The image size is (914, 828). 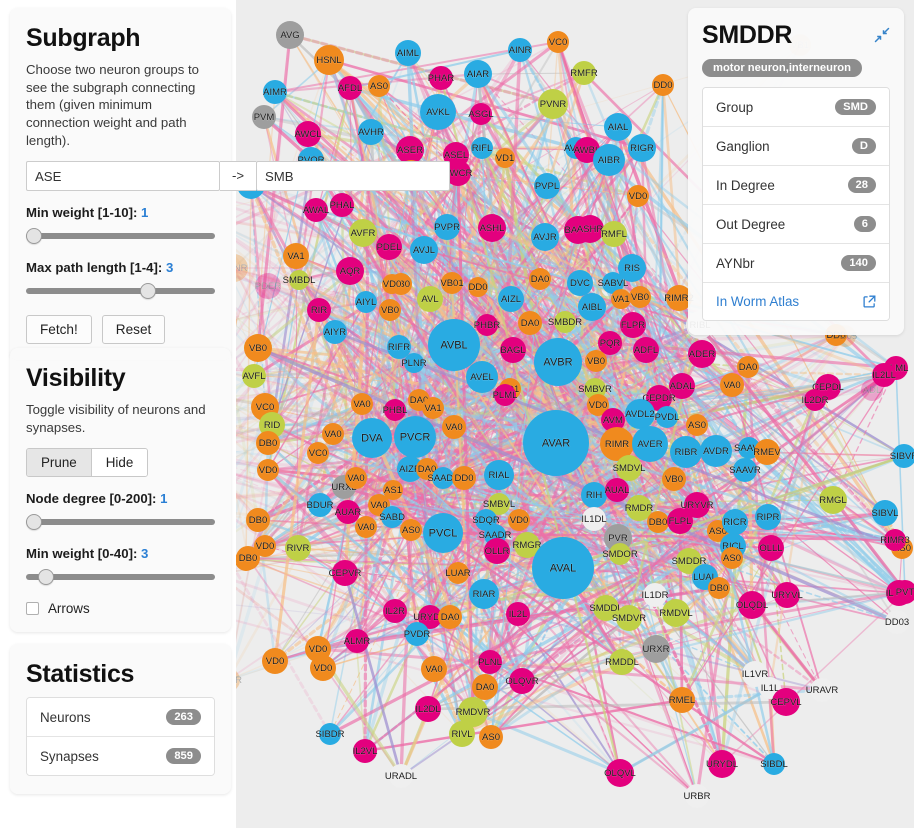 I want to click on graph-node: RIPR, so click(x=768, y=517).